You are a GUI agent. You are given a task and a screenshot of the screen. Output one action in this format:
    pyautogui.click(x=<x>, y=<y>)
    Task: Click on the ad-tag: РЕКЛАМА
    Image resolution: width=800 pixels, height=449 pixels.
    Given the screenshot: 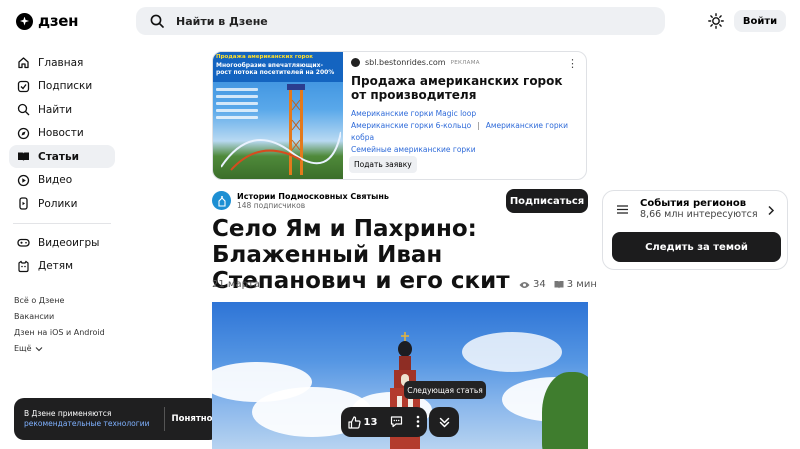 What is the action you would take?
    pyautogui.click(x=465, y=62)
    